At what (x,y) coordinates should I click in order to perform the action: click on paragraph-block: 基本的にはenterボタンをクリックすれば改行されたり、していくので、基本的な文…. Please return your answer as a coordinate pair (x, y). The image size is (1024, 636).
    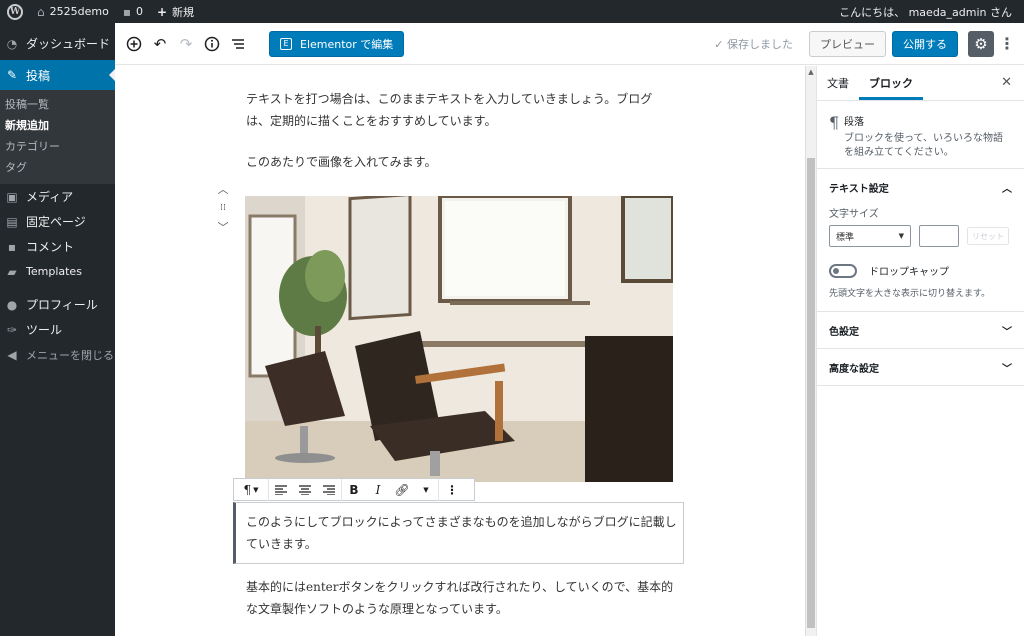
    Looking at the image, I should click on (461, 598).